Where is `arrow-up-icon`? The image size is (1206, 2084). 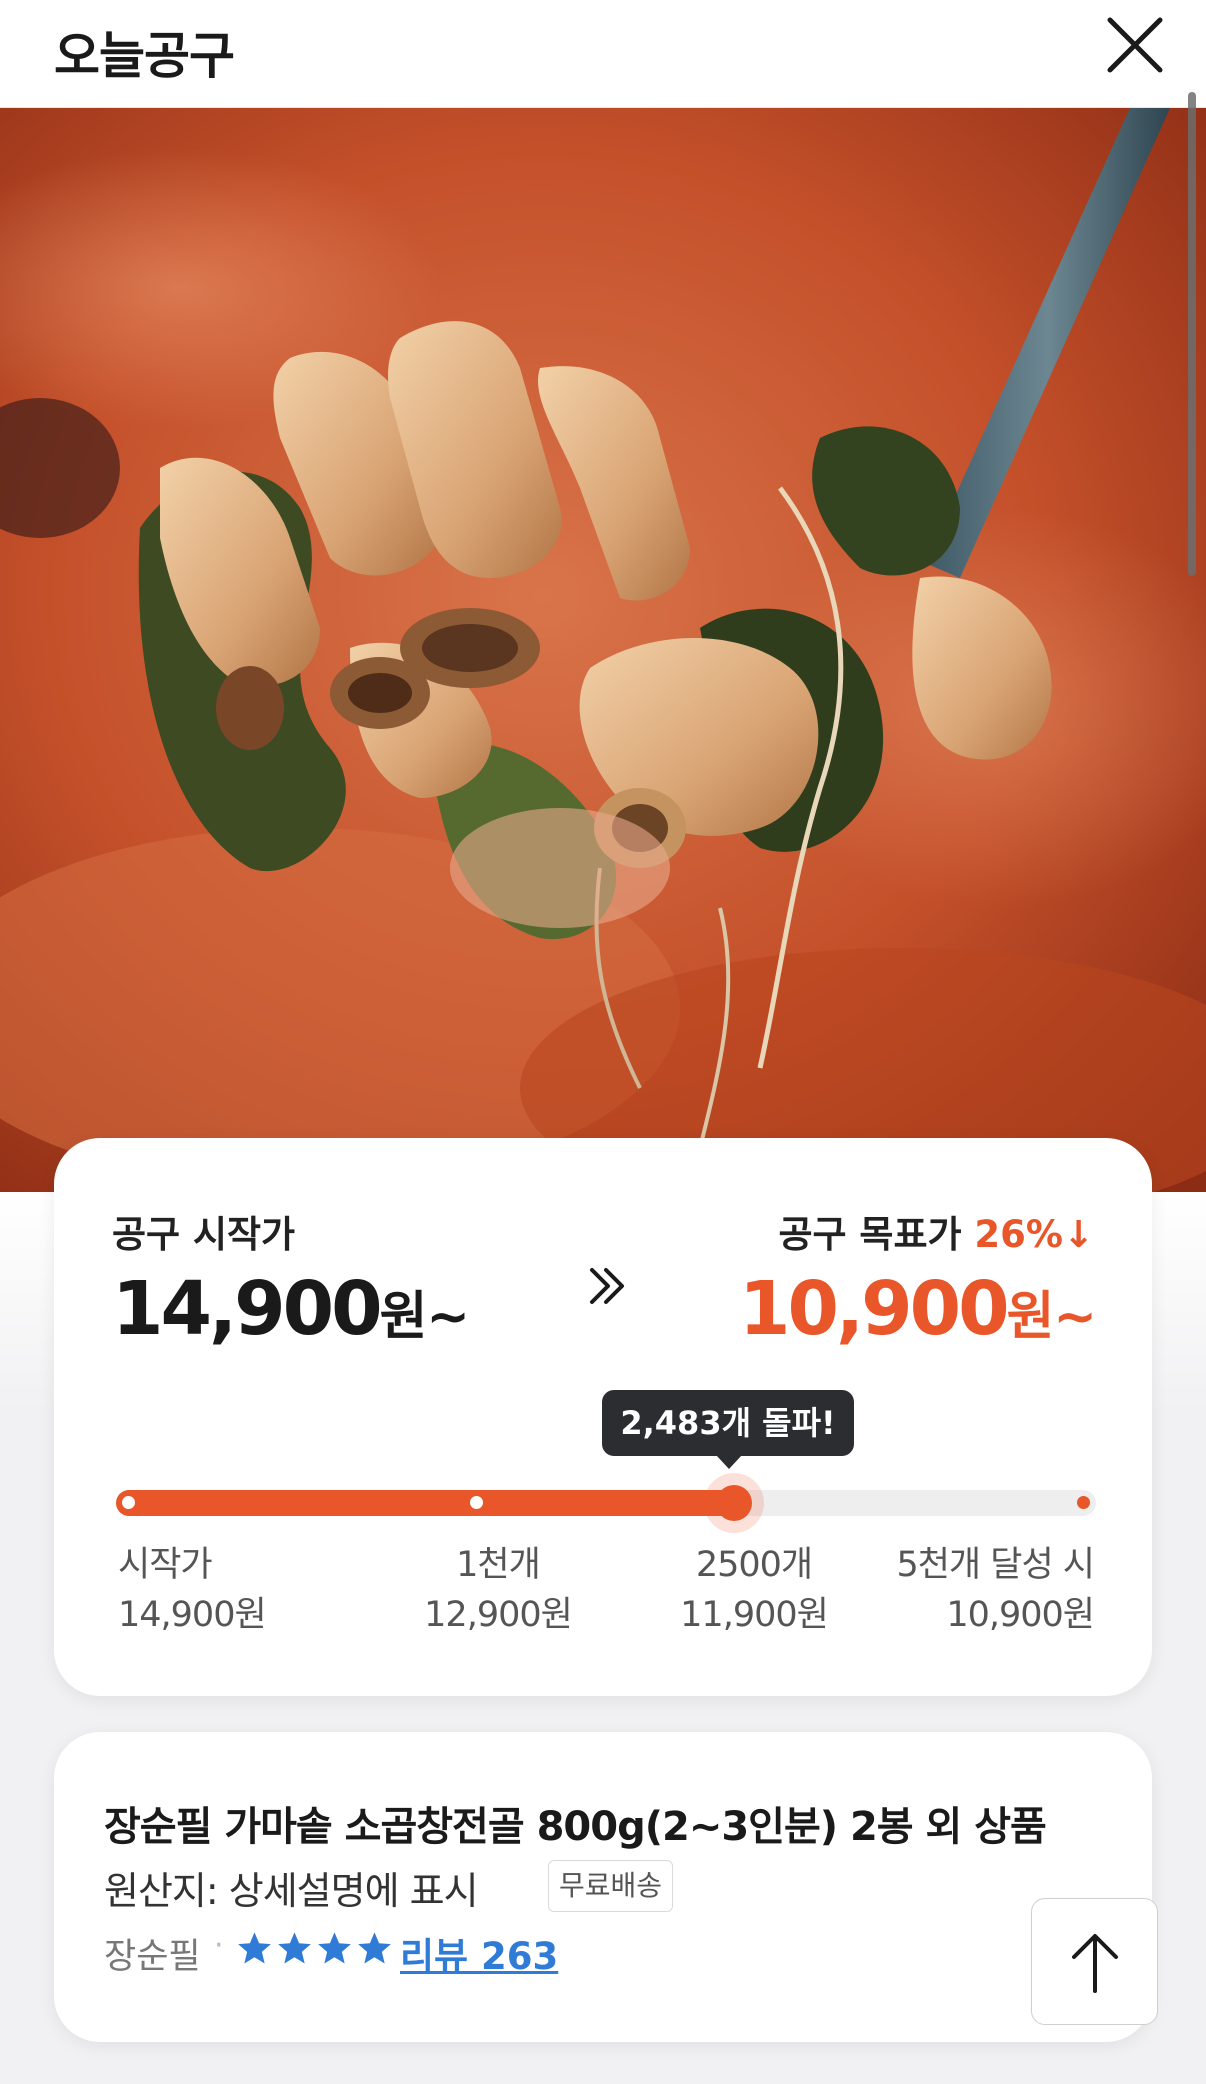
arrow-up-icon is located at coordinates (1095, 1963).